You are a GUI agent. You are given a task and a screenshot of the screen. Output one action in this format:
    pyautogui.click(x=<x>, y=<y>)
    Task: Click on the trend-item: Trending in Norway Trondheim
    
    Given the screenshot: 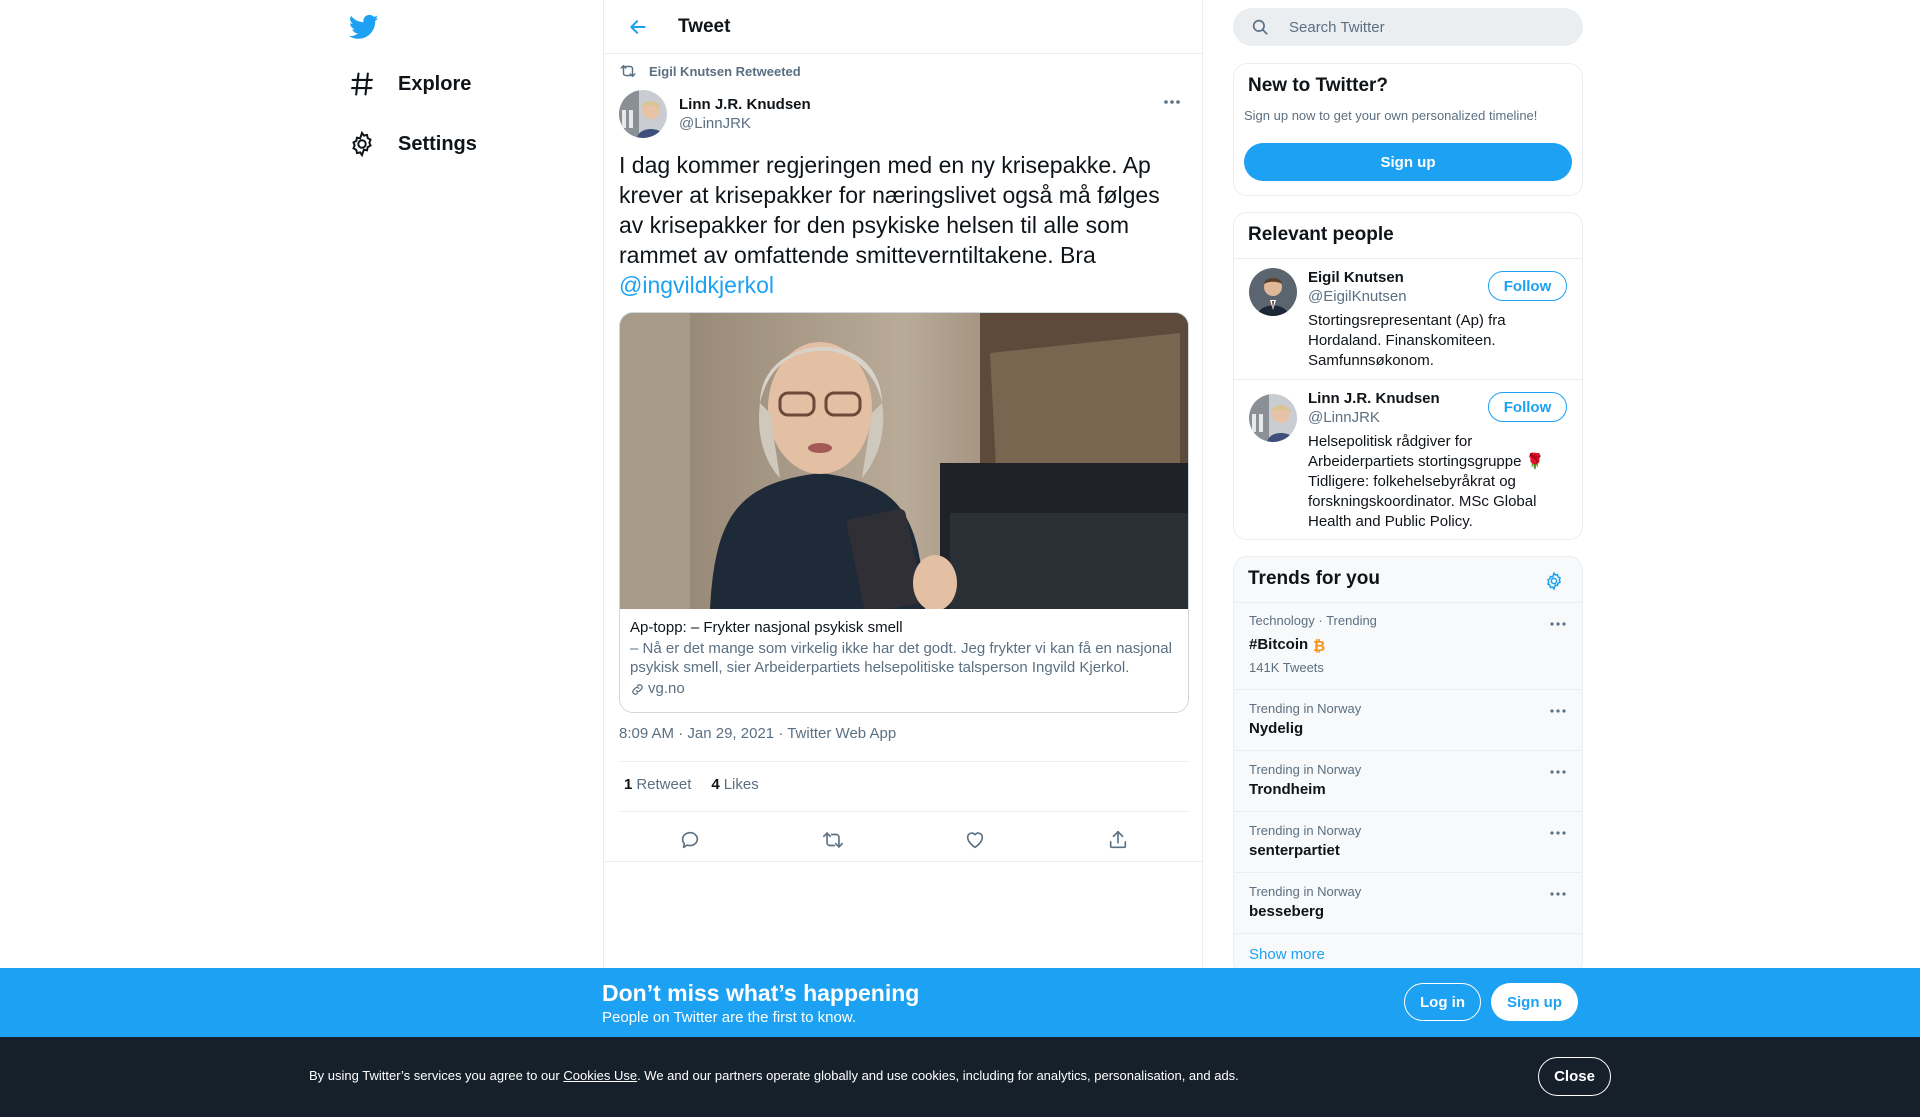 What is the action you would take?
    pyautogui.click(x=1408, y=780)
    